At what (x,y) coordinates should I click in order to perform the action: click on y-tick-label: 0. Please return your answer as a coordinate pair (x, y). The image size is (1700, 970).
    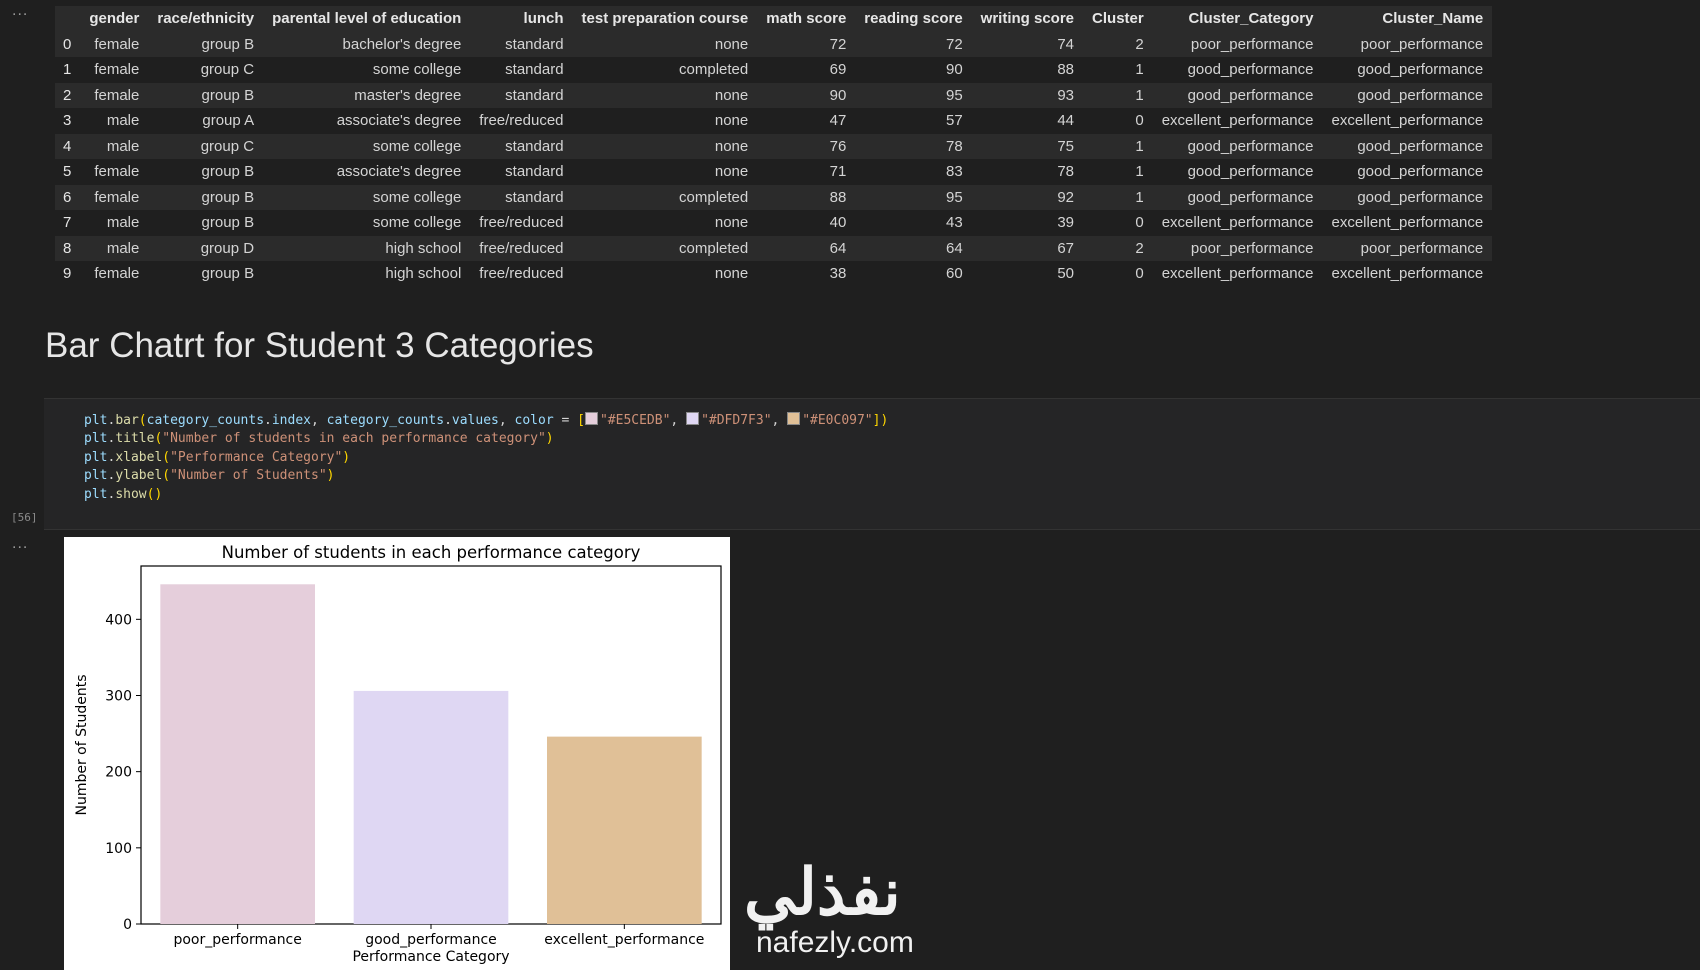
    Looking at the image, I should click on (127, 925).